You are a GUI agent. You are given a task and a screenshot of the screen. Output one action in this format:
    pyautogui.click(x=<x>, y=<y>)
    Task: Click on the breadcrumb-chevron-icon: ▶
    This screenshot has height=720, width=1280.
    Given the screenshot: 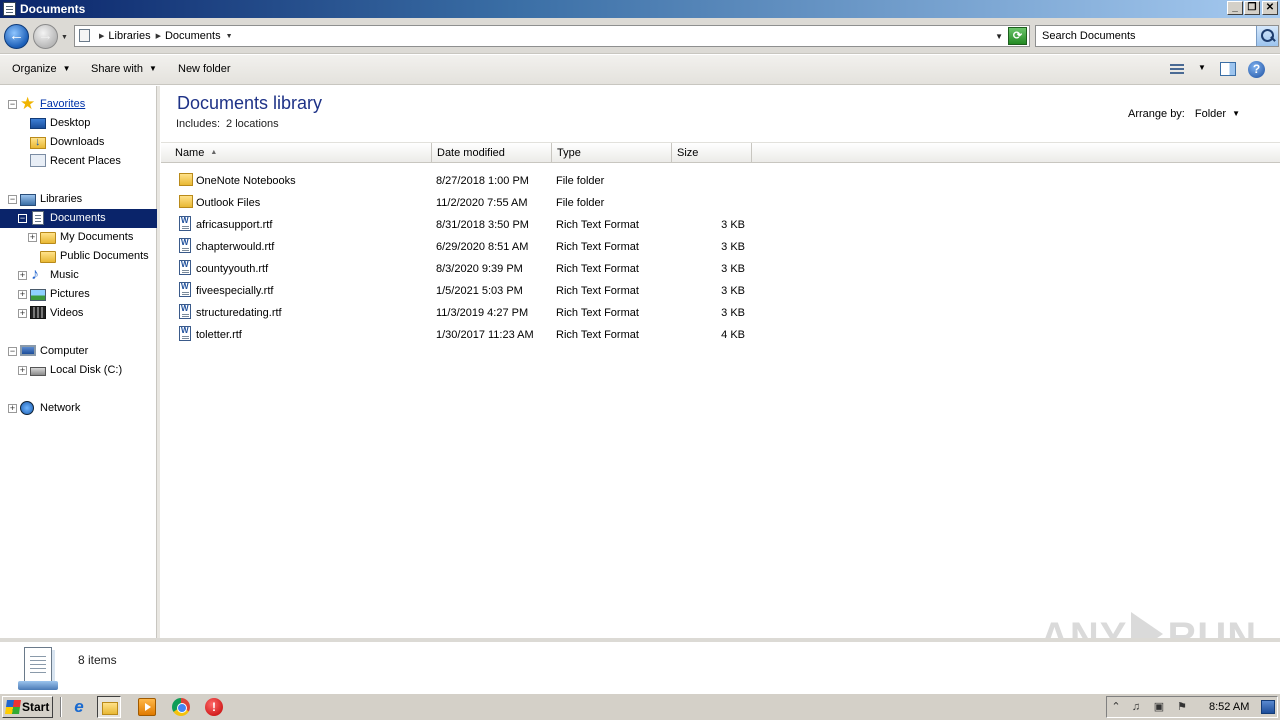 What is the action you would take?
    pyautogui.click(x=158, y=36)
    